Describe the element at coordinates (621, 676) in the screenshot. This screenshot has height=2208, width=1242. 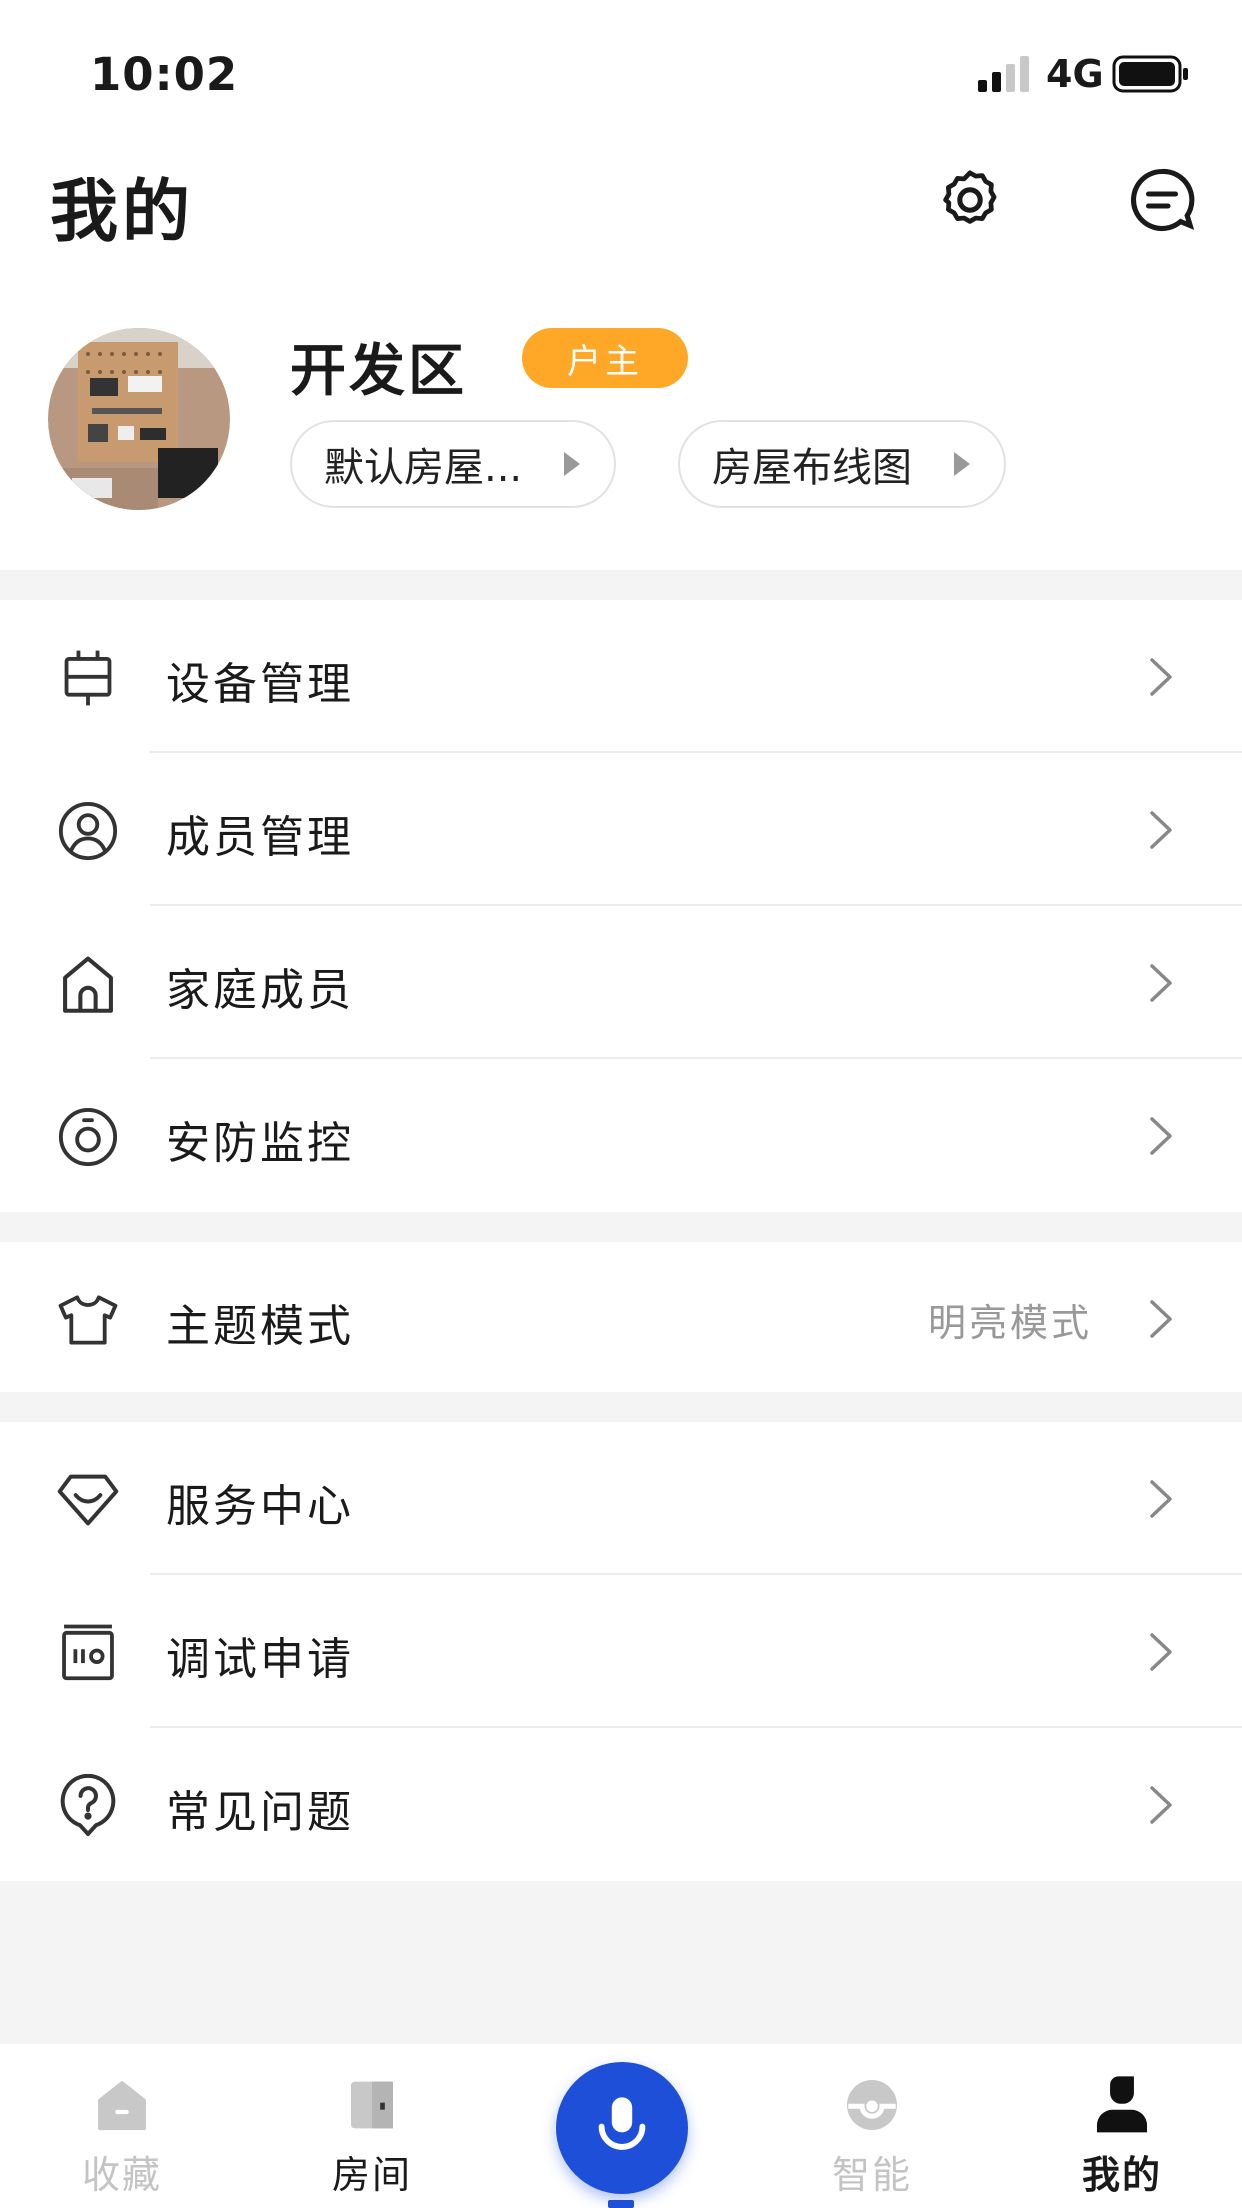
I see `menu-item-device-management: 设备管理` at that location.